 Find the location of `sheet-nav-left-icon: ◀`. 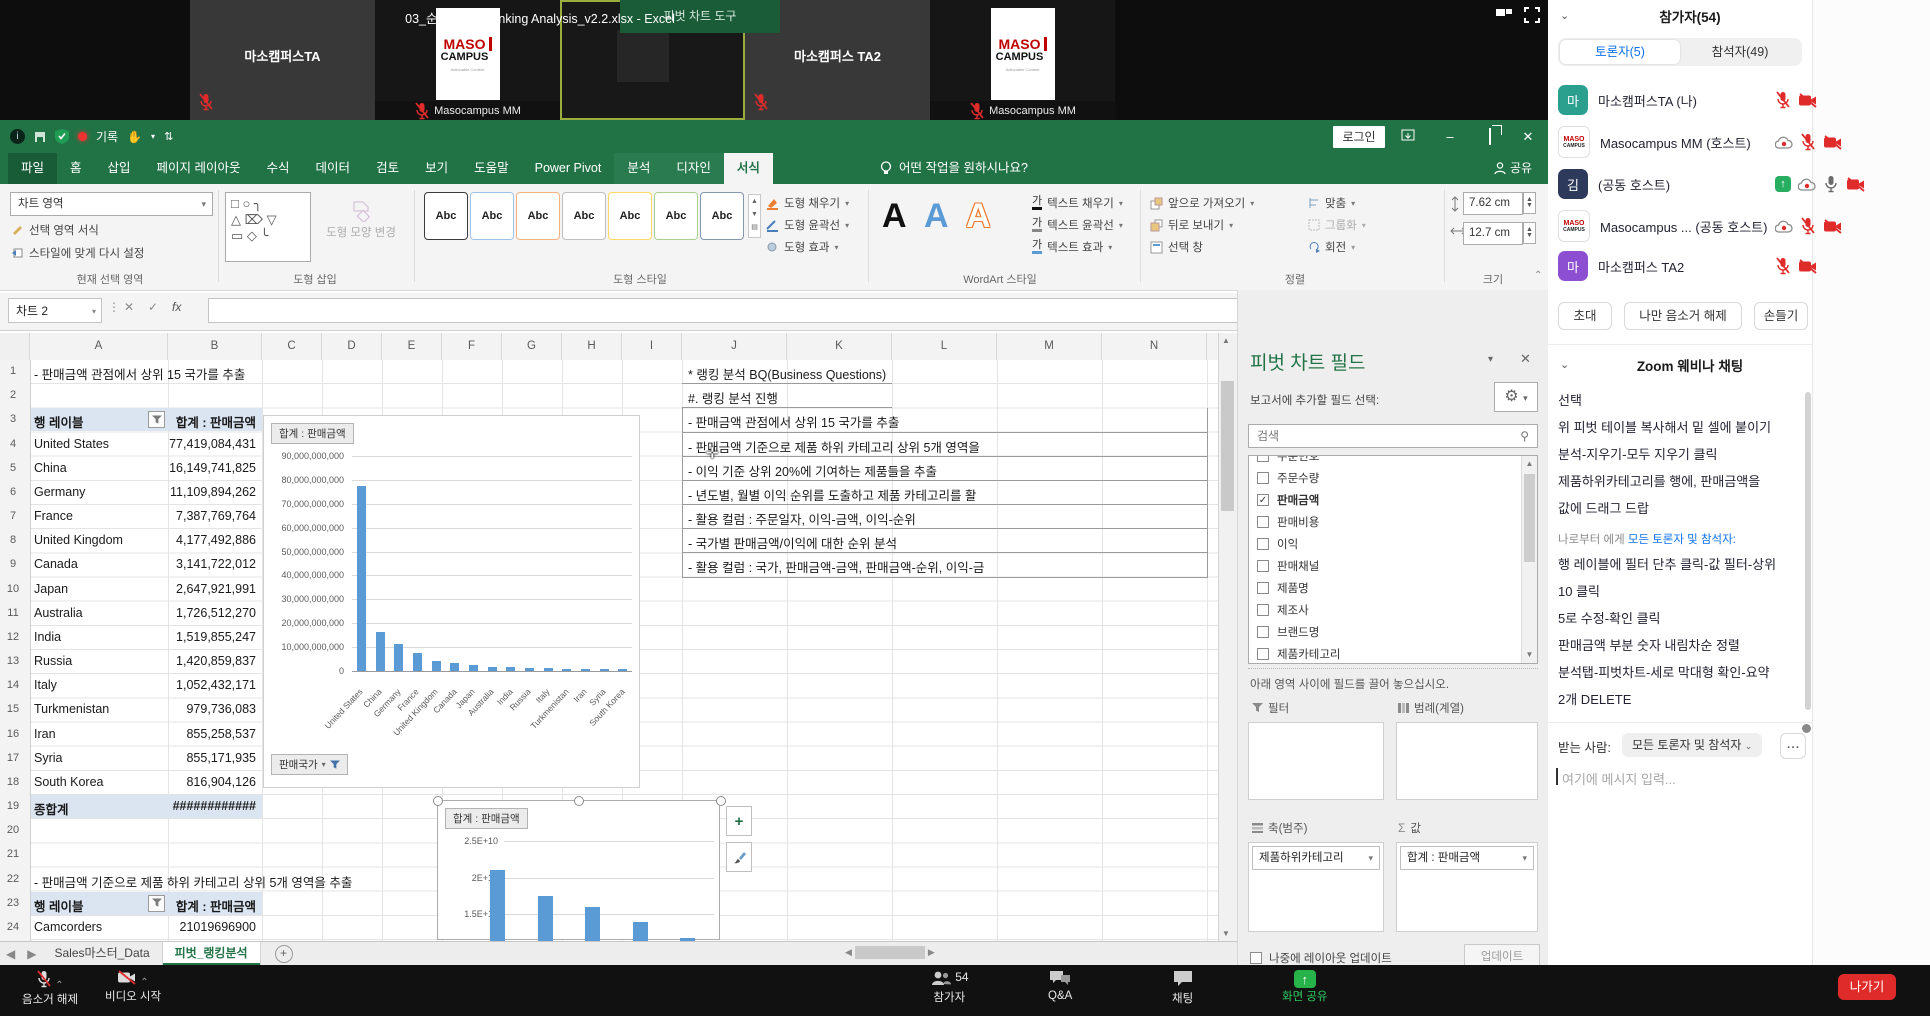

sheet-nav-left-icon: ◀ is located at coordinates (10, 954).